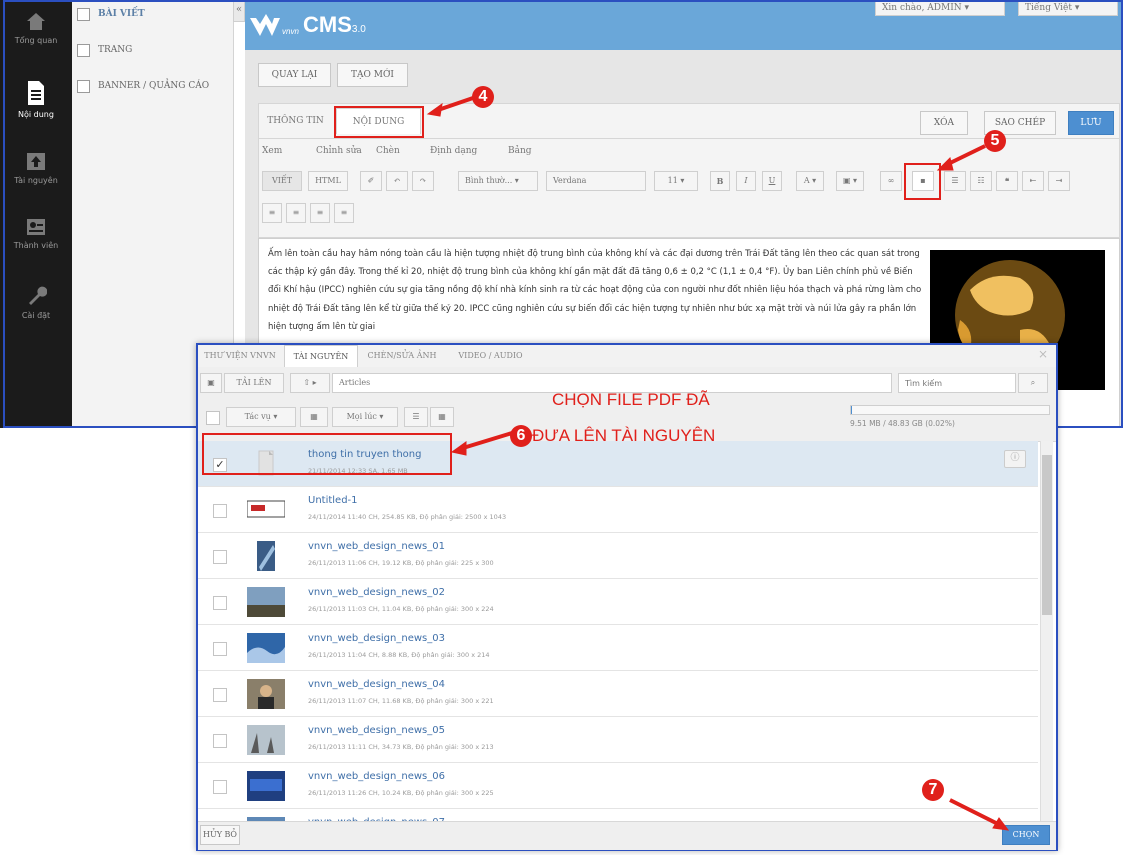  What do you see at coordinates (483, 97) in the screenshot?
I see `step-badge-4: 4` at bounding box center [483, 97].